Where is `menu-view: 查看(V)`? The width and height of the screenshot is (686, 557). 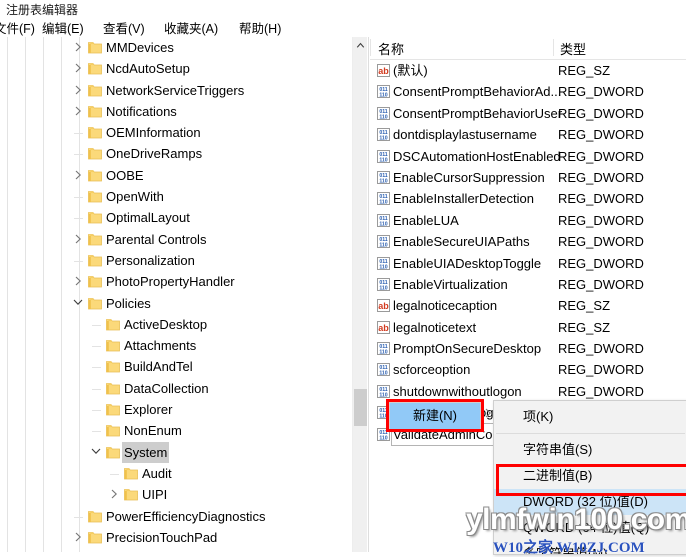 menu-view: 查看(V) is located at coordinates (124, 27).